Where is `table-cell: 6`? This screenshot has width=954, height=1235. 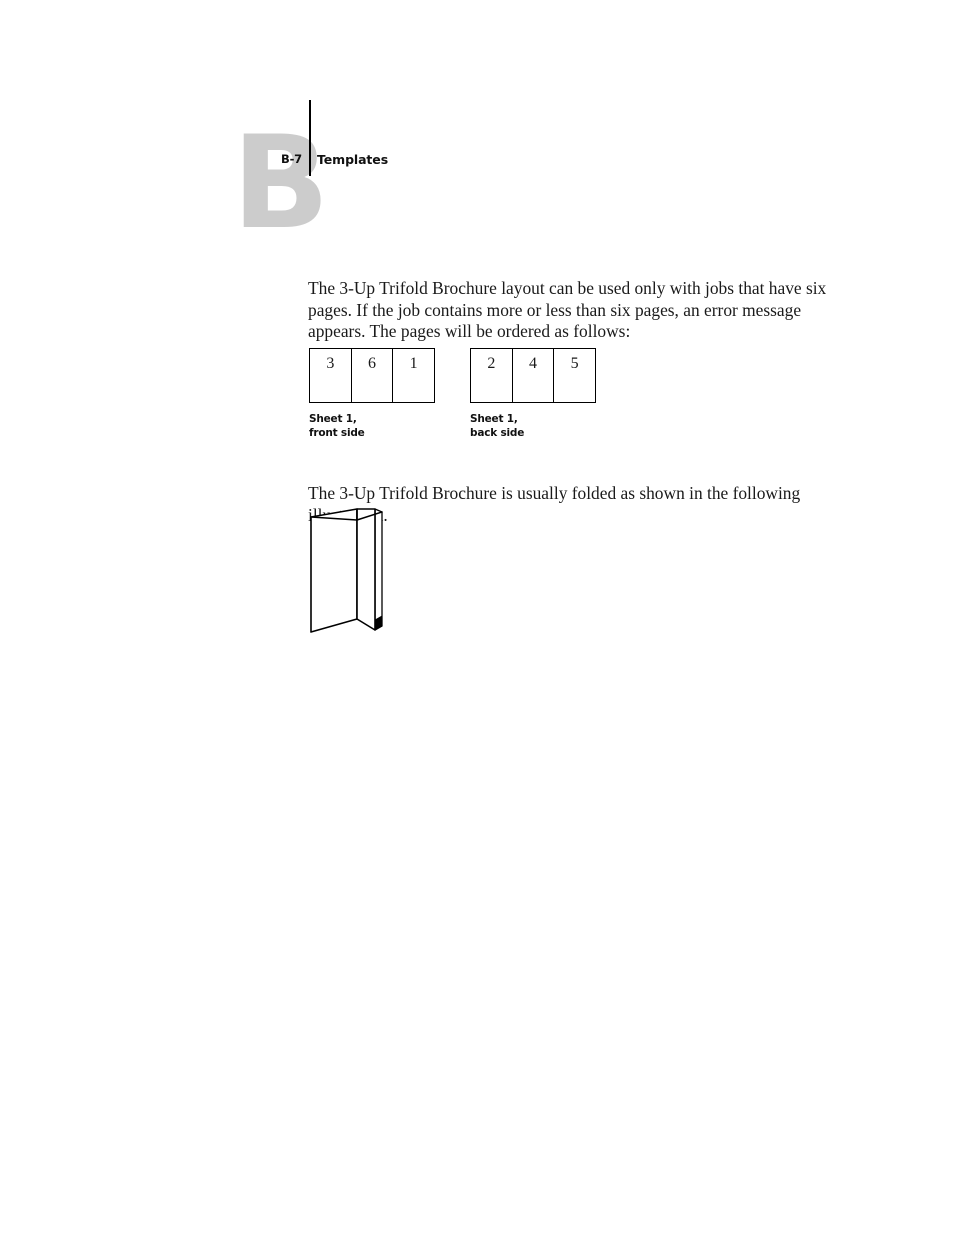 table-cell: 6 is located at coordinates (373, 375).